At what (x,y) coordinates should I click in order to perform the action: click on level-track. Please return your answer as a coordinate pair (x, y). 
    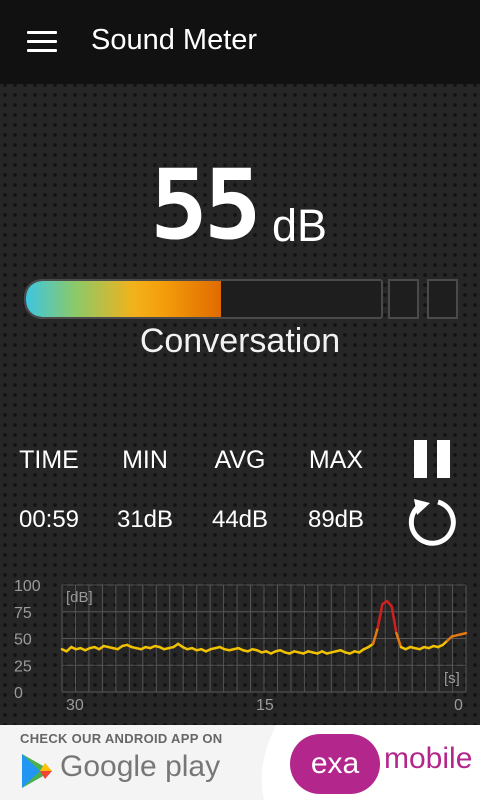
    Looking at the image, I should click on (203, 299).